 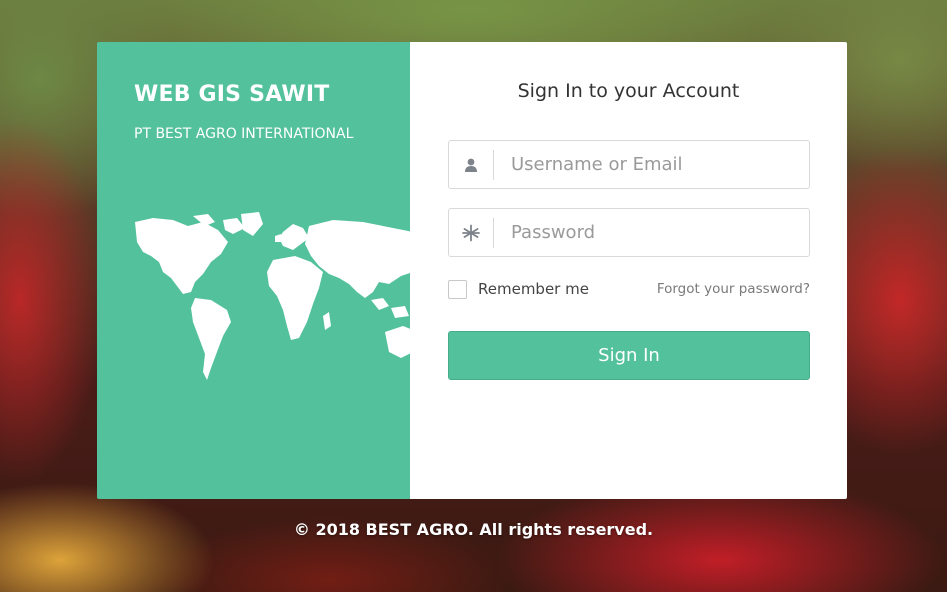 What do you see at coordinates (473, 529) in the screenshot?
I see `copyright-footer: © 2018 BEST AGRO. All rights reserved.` at bounding box center [473, 529].